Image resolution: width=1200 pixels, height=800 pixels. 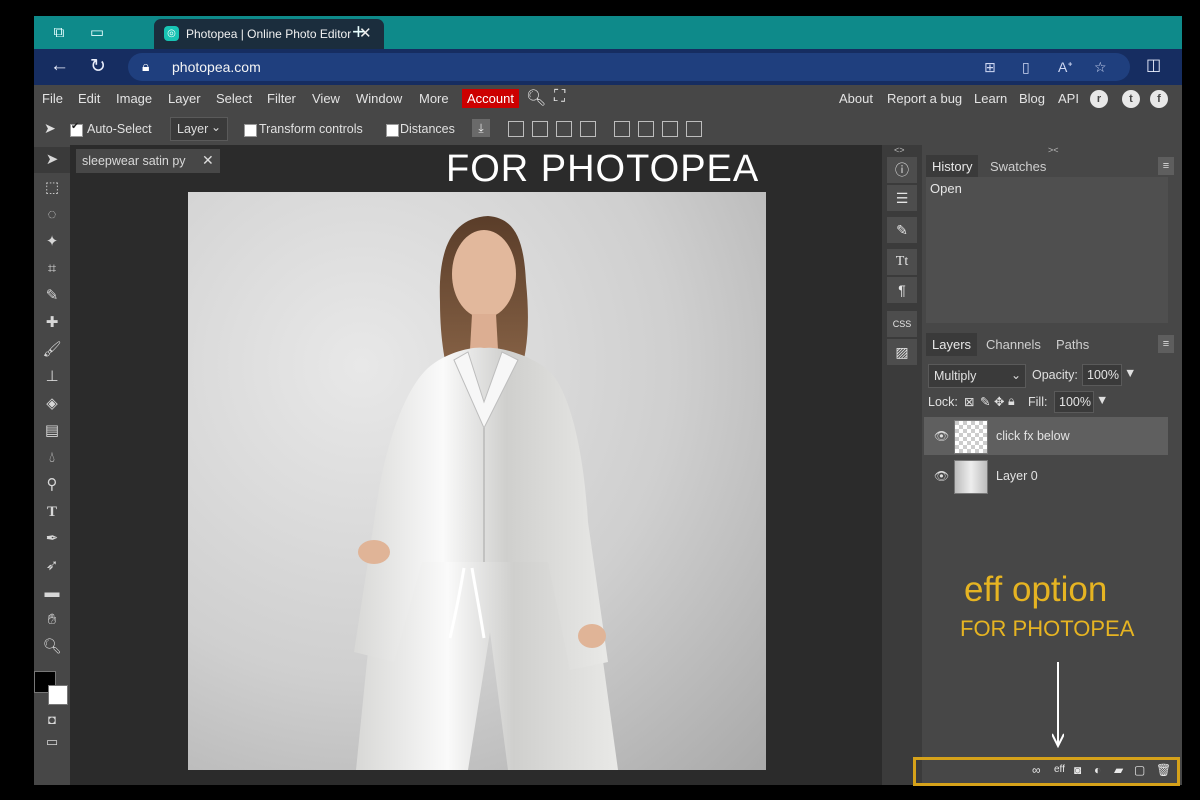 What do you see at coordinates (52, 188) in the screenshot?
I see `marquee-tool-icon: ⬚` at bounding box center [52, 188].